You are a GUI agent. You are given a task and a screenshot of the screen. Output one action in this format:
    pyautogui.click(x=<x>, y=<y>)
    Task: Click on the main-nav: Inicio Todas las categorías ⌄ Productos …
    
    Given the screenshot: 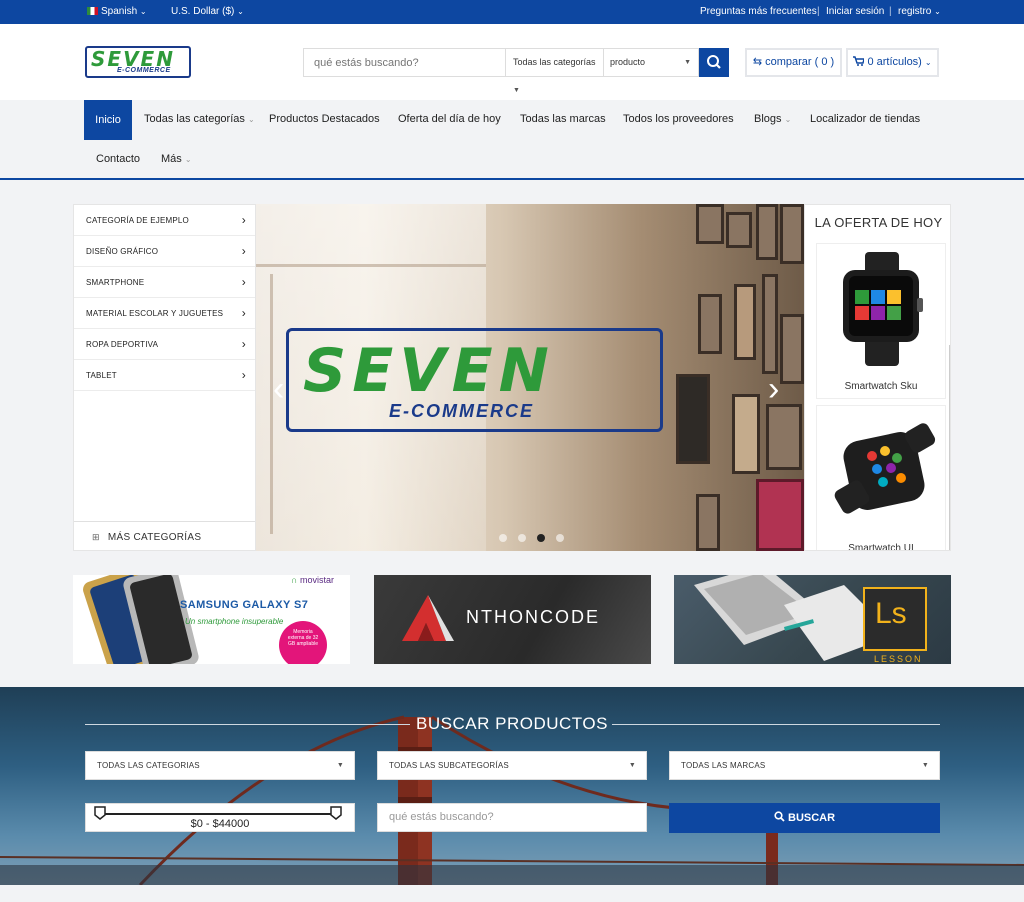 What is the action you would take?
    pyautogui.click(x=512, y=140)
    